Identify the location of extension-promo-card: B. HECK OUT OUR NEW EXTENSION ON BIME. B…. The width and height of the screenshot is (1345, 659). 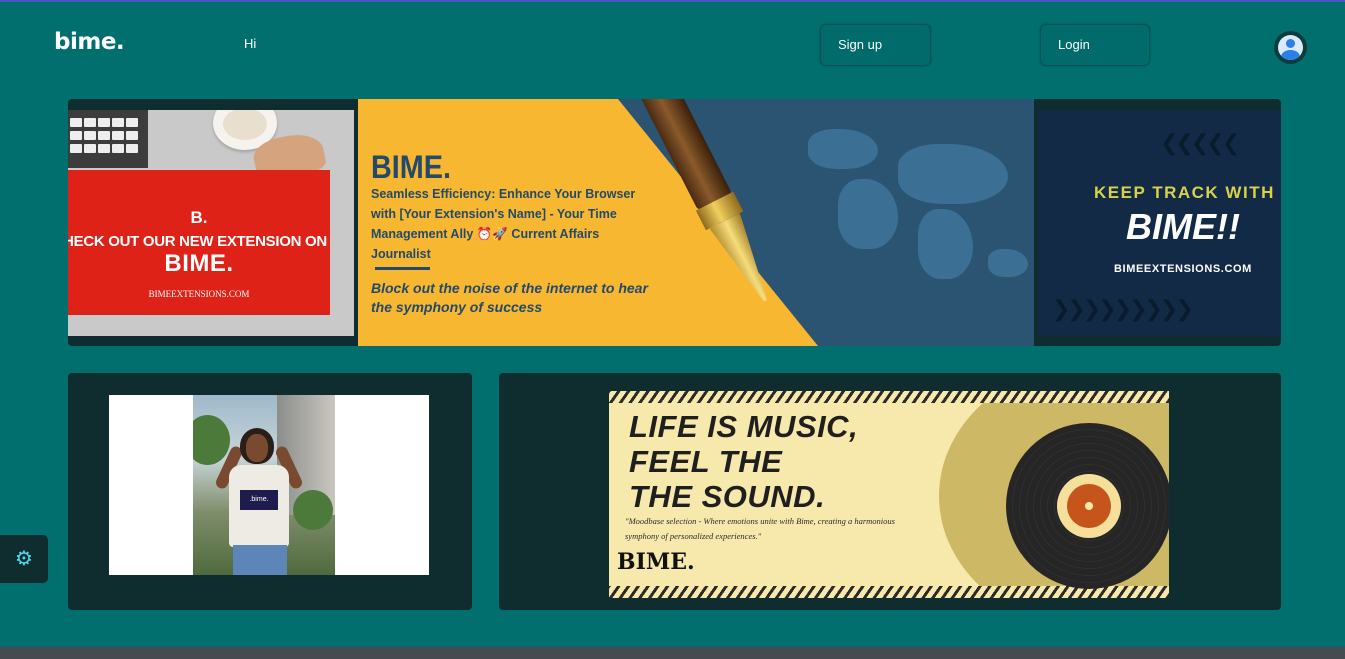
(199, 242).